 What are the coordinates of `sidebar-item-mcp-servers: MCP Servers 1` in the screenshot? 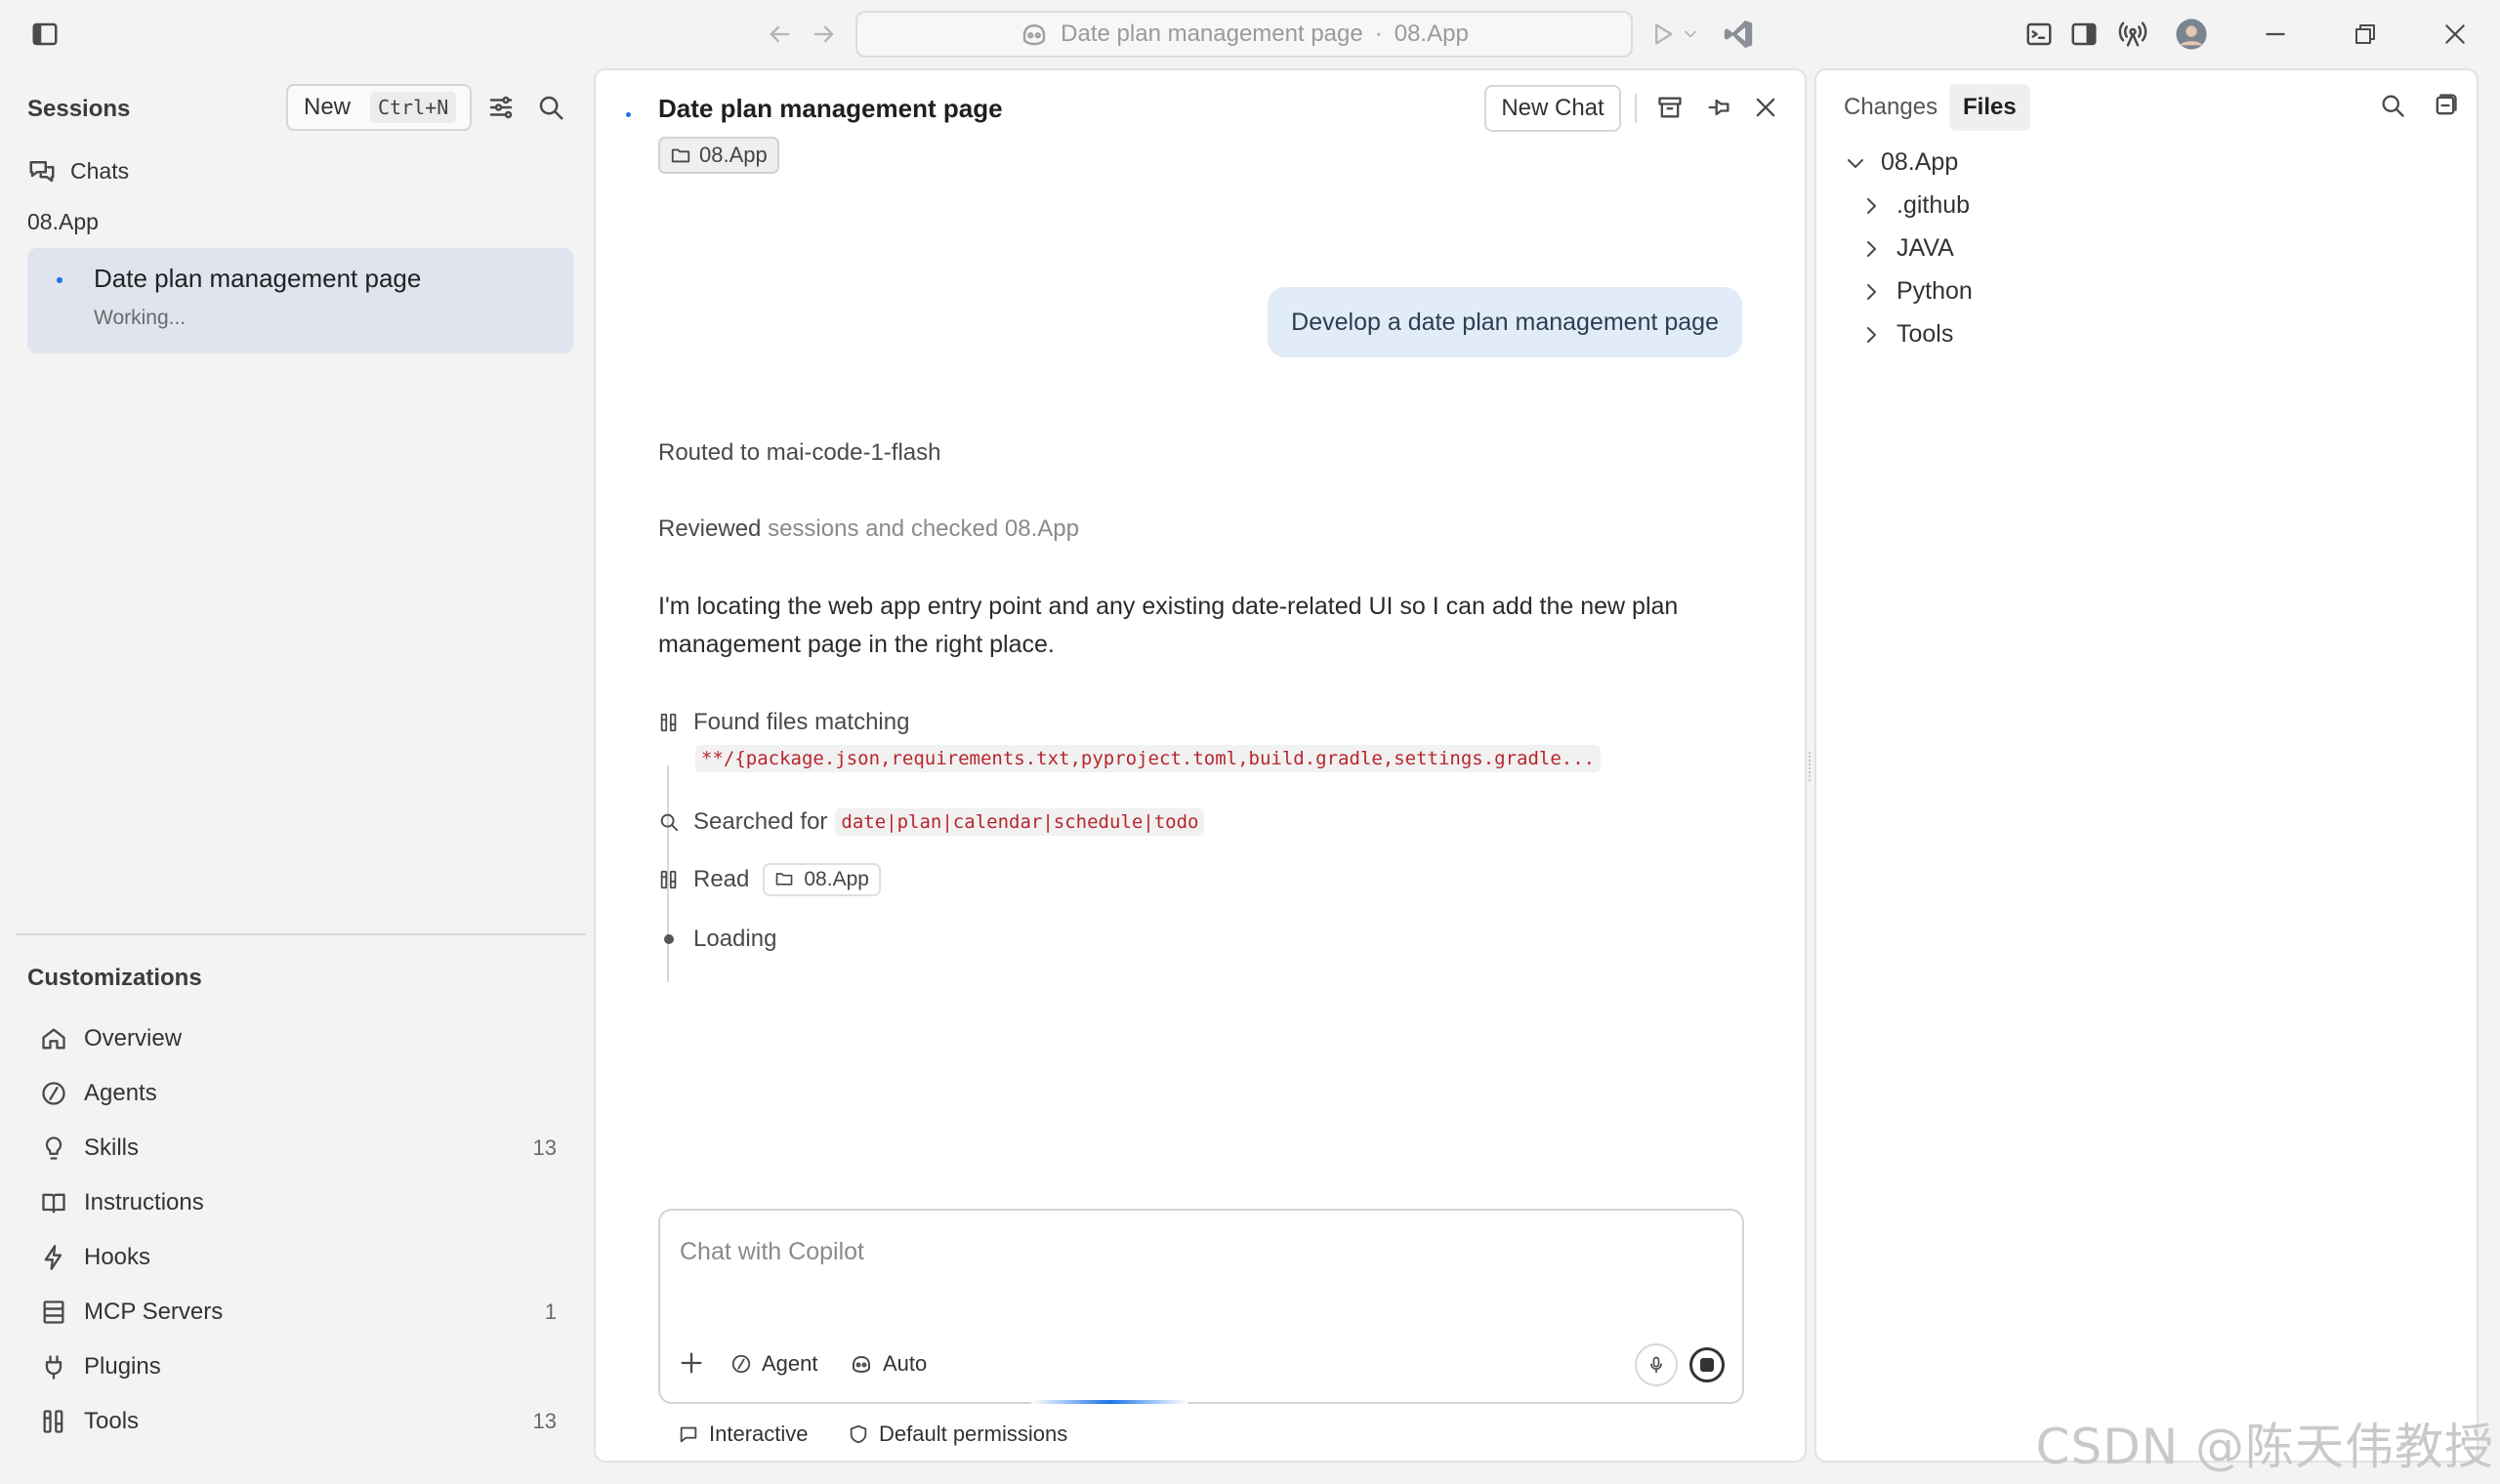 It's located at (298, 1313).